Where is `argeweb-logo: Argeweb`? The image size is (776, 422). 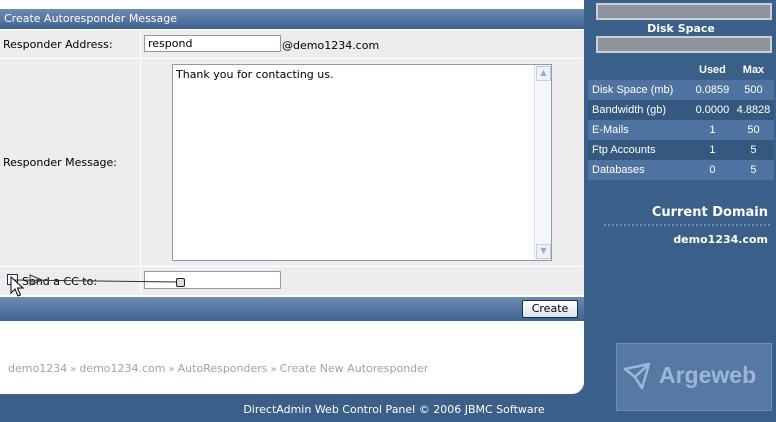
argeweb-logo: Argeweb is located at coordinates (694, 377).